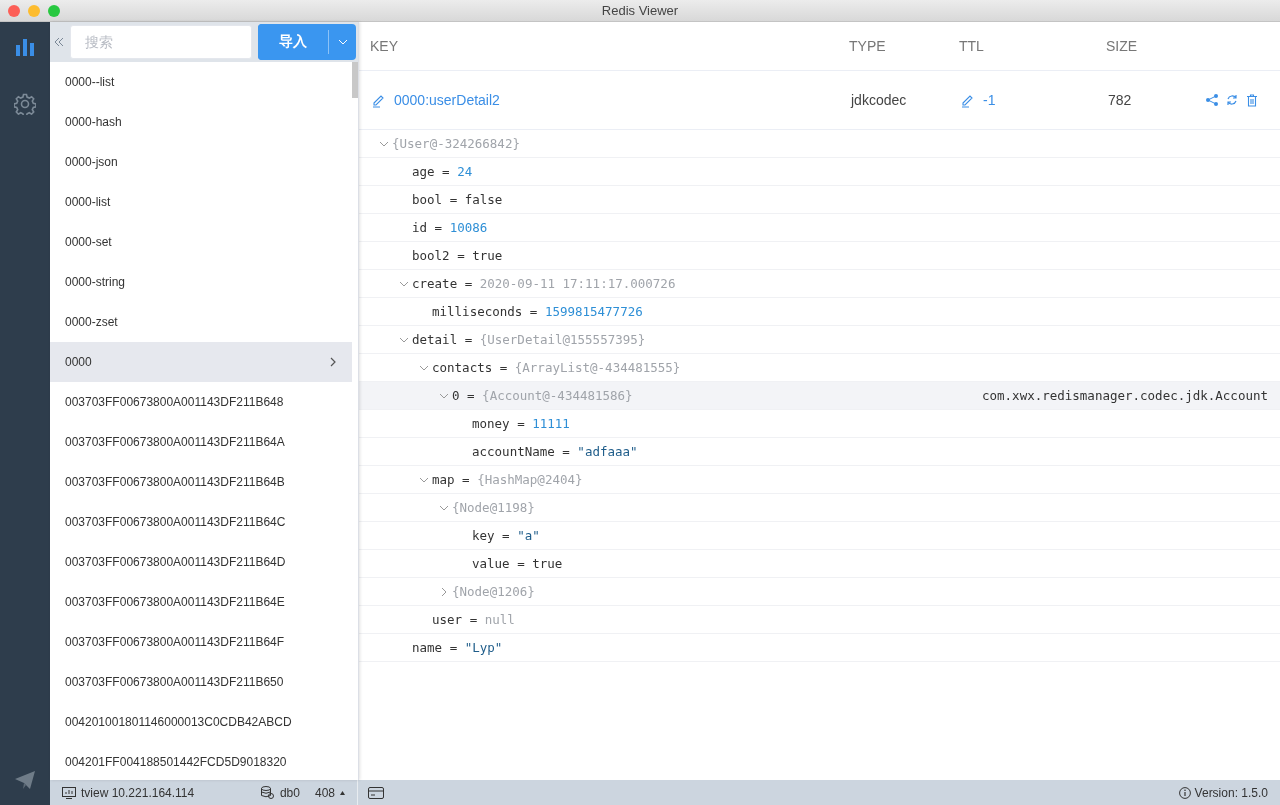  Describe the element at coordinates (376, 792) in the screenshot. I see `card-icon` at that location.